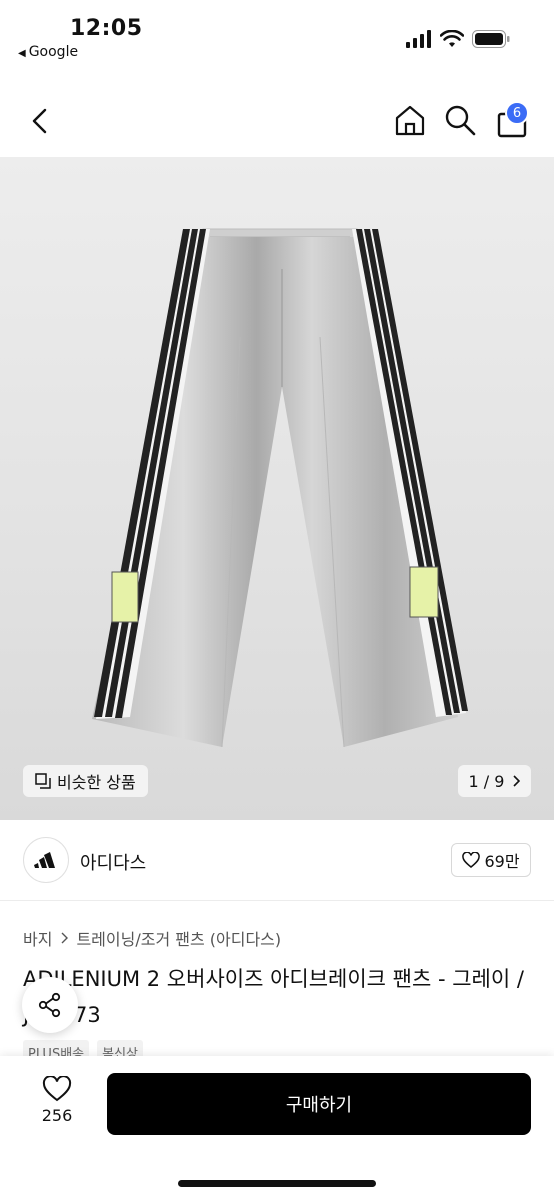  What do you see at coordinates (178, 938) in the screenshot?
I see `breadcrumb-item-category: 트레이닝/조거 팬츠 (아디다스)` at bounding box center [178, 938].